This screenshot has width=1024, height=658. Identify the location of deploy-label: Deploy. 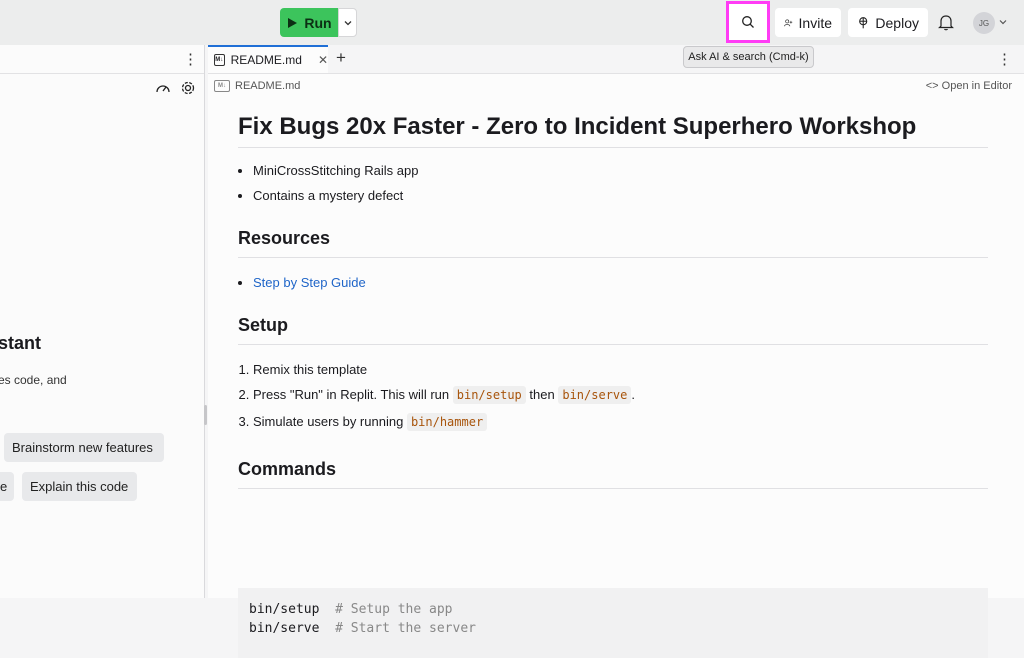
(897, 22).